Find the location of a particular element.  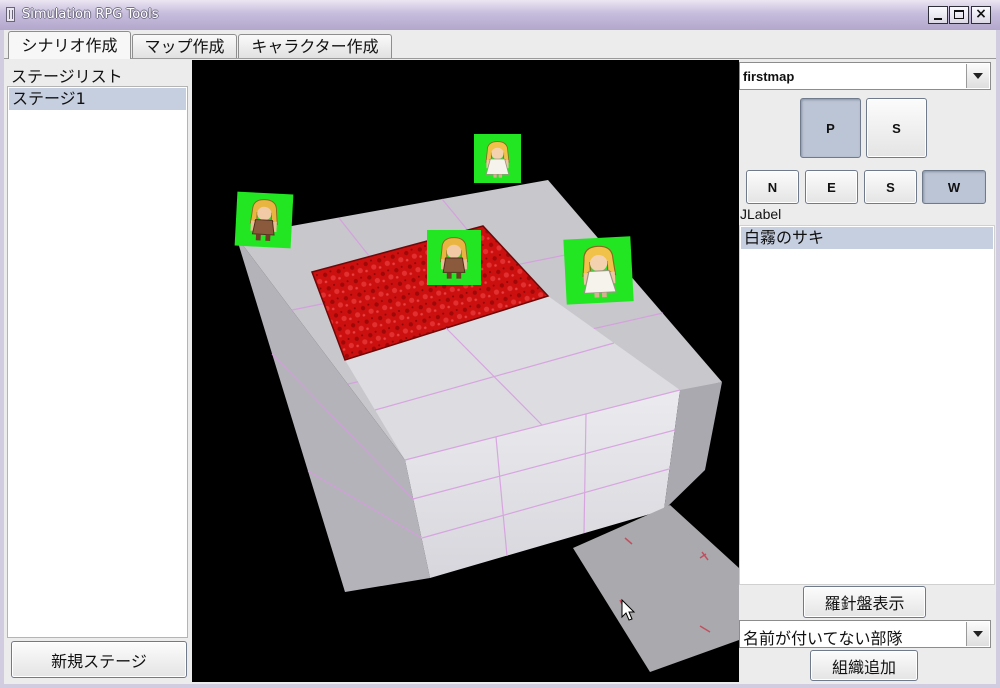

direction-e-button: E is located at coordinates (831, 187).